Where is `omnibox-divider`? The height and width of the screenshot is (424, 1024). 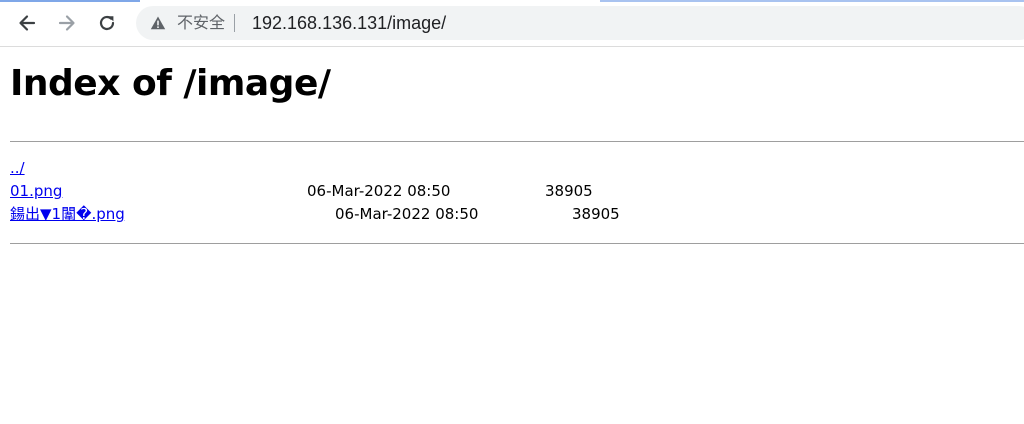
omnibox-divider is located at coordinates (234, 23).